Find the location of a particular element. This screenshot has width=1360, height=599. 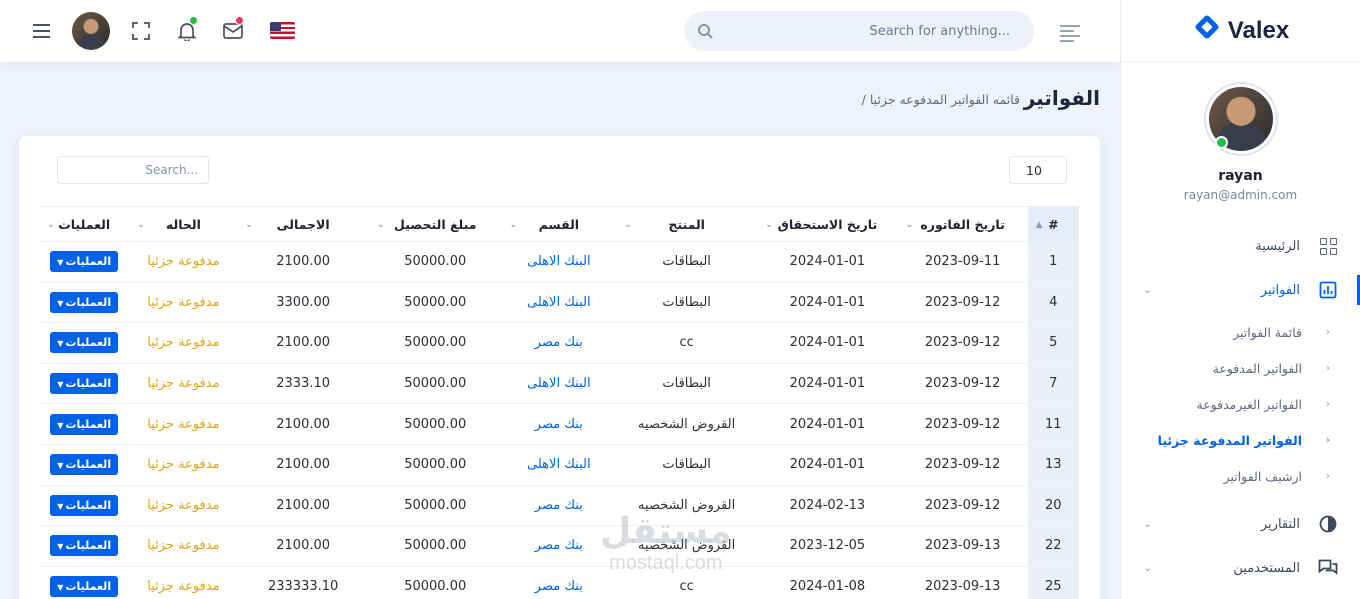

submenu-paid-invoices: الفواتير المدفوعة › is located at coordinates (1240, 368).